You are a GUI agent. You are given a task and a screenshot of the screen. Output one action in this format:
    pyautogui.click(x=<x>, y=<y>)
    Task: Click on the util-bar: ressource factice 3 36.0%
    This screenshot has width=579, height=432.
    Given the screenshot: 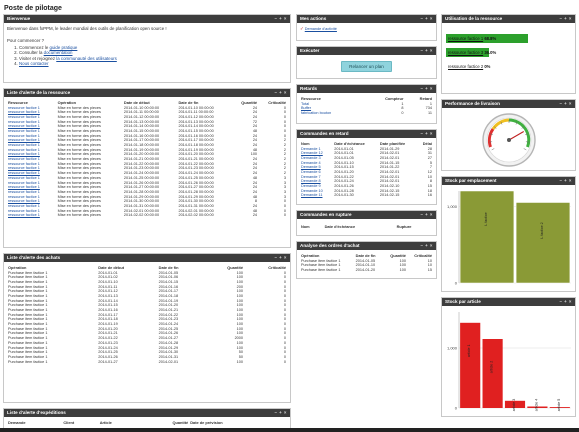 What is the action you would take?
    pyautogui.click(x=508, y=52)
    